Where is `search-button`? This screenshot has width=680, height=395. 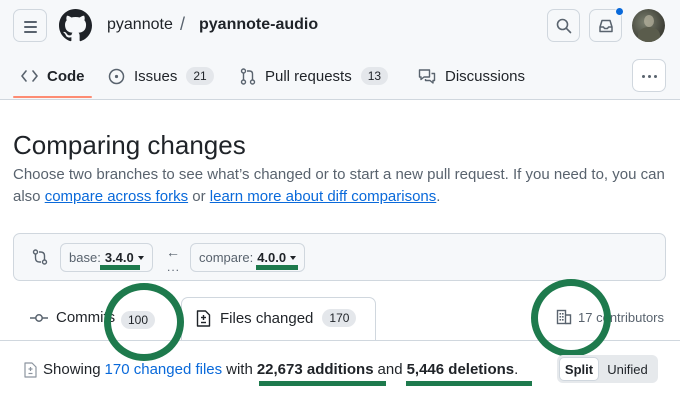
search-button is located at coordinates (563, 25).